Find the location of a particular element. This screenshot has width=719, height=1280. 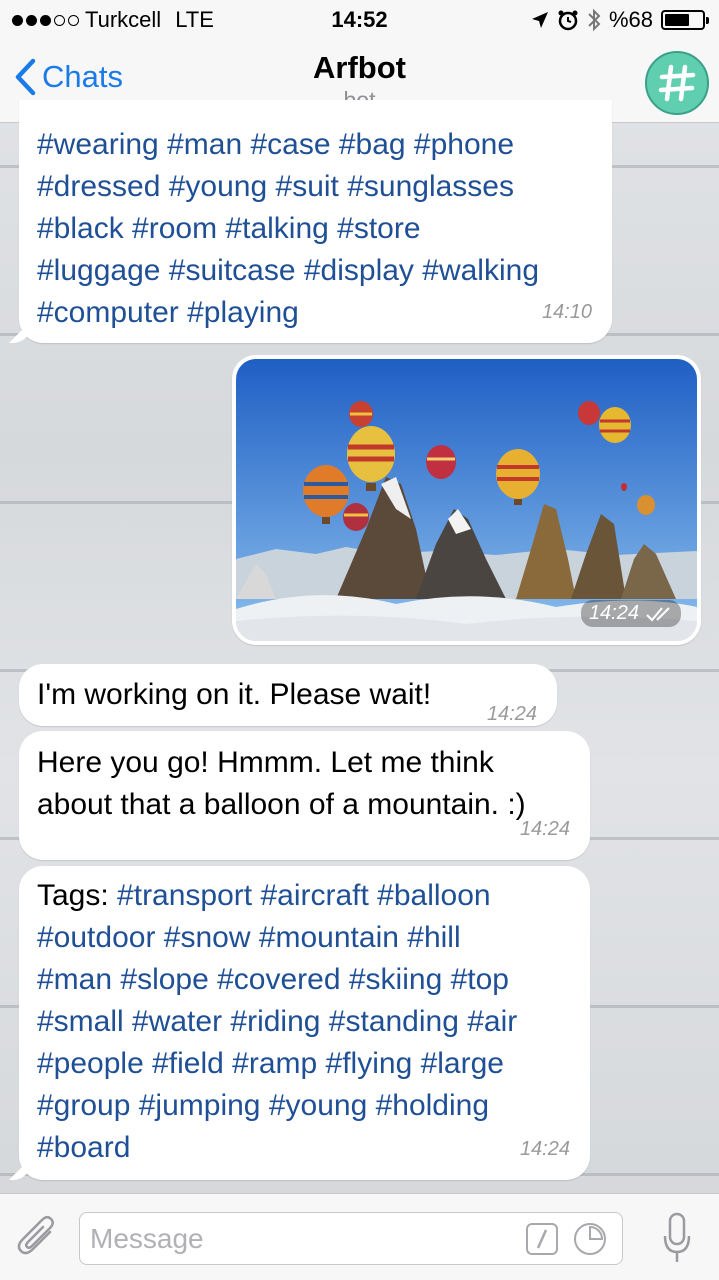

message-line: Here you go! Hmmm. Let me think is located at coordinates (265, 762).